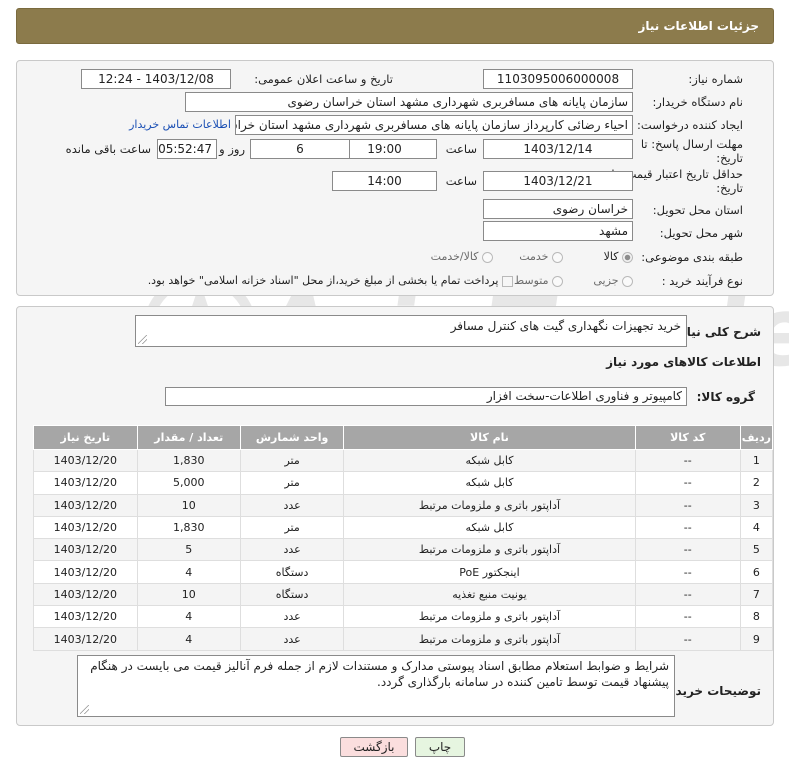 Image resolution: width=789 pixels, height=774 pixels. What do you see at coordinates (756, 527) in the screenshot?
I see `row-number: 4` at bounding box center [756, 527].